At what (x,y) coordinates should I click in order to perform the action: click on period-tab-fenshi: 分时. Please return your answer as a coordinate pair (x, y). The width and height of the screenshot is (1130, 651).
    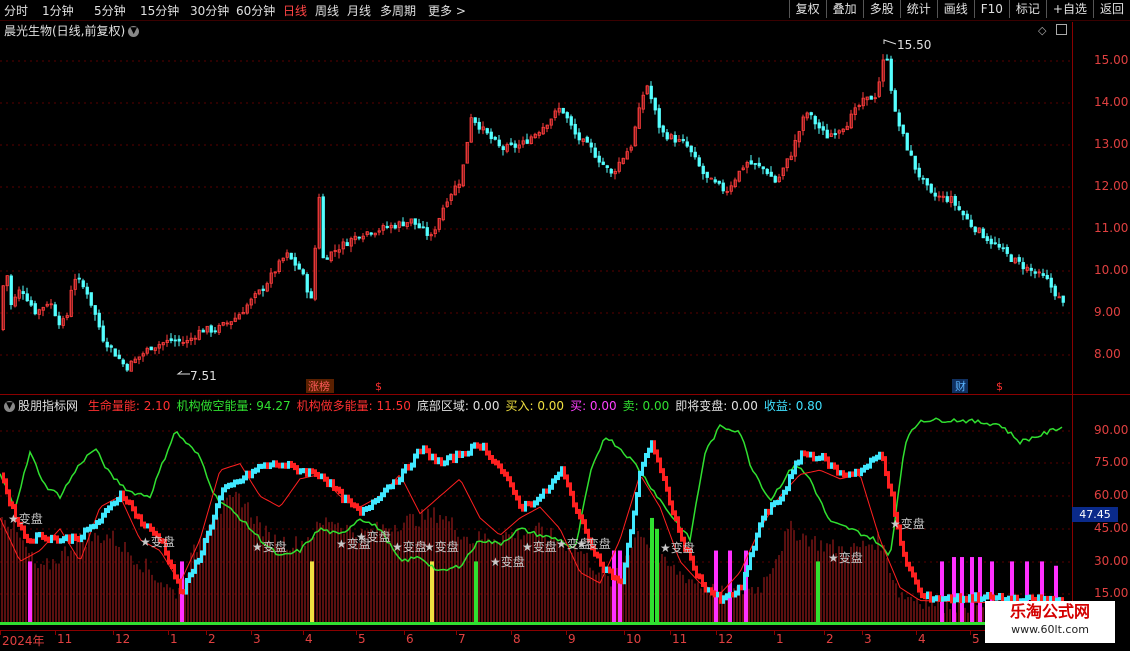
    Looking at the image, I should click on (16, 10).